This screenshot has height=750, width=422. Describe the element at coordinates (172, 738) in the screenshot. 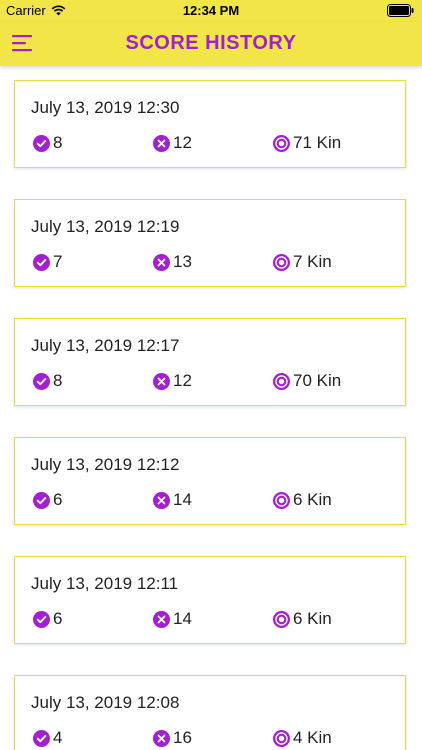

I see `wrong-count: 16` at that location.